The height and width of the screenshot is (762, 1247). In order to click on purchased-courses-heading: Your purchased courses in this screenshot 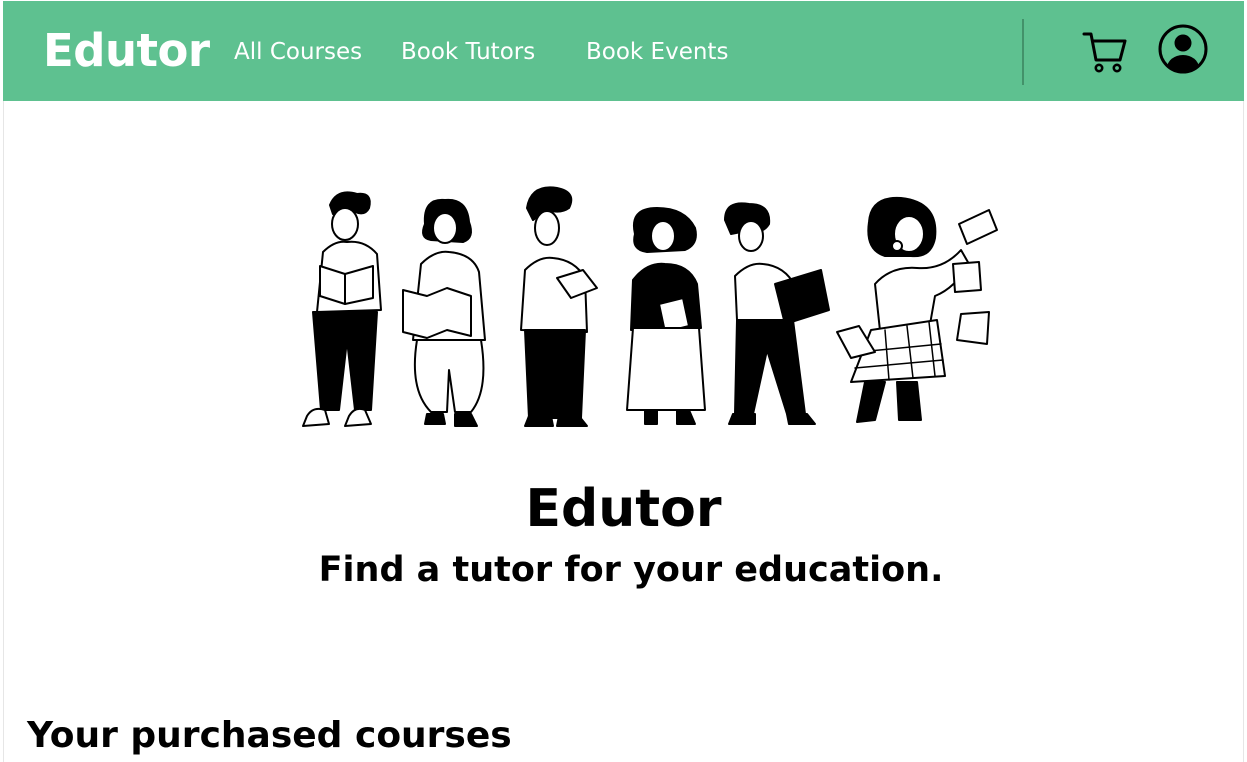, I will do `click(269, 735)`.